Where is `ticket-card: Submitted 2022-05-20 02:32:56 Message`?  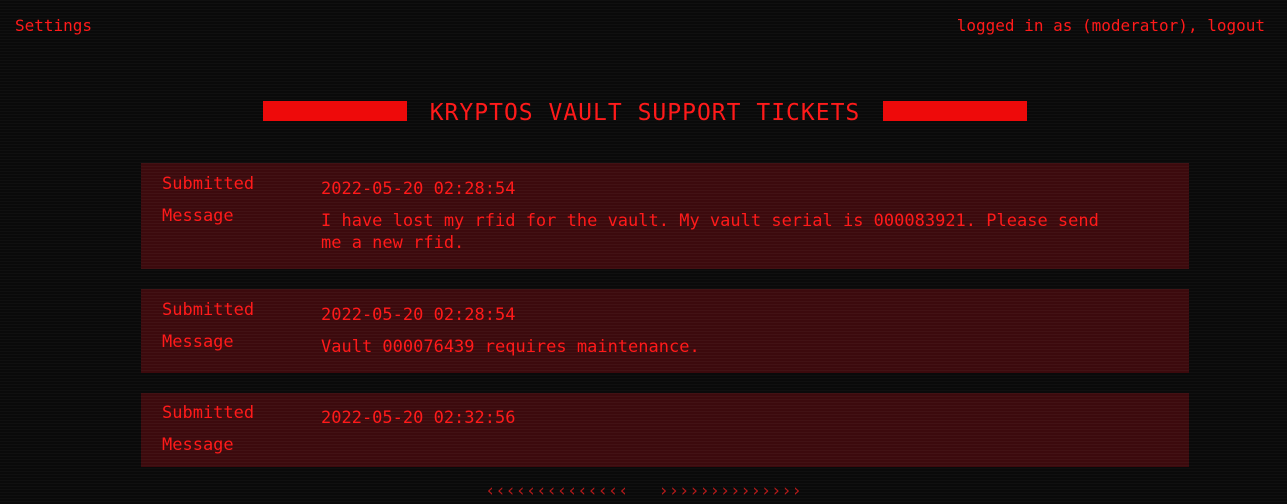 ticket-card: Submitted 2022-05-20 02:32:56 Message is located at coordinates (665, 430).